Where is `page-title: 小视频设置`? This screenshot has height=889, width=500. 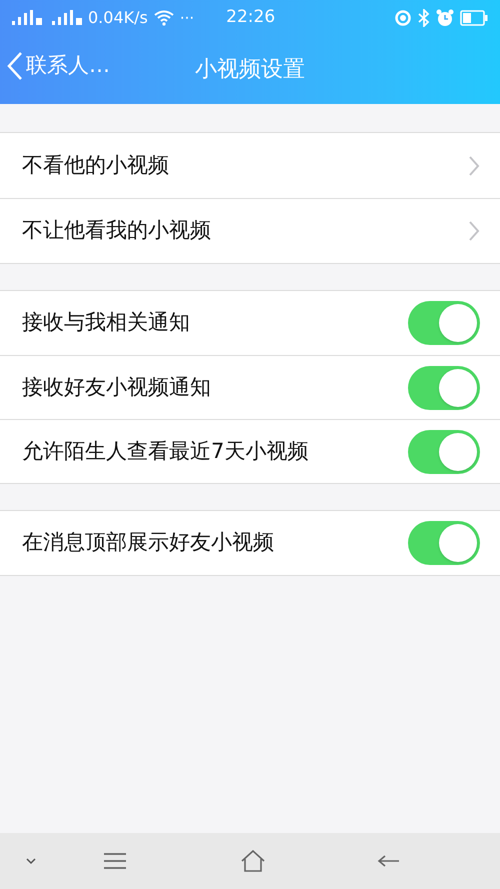 page-title: 小视频设置 is located at coordinates (250, 70).